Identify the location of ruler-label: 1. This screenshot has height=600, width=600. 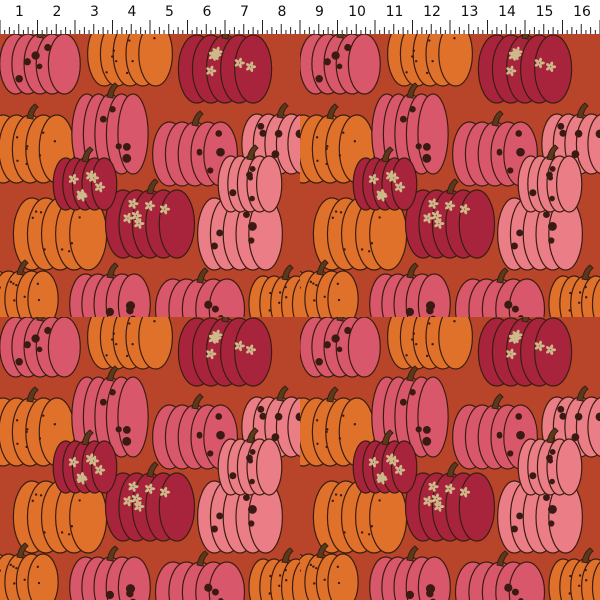
(19, 12).